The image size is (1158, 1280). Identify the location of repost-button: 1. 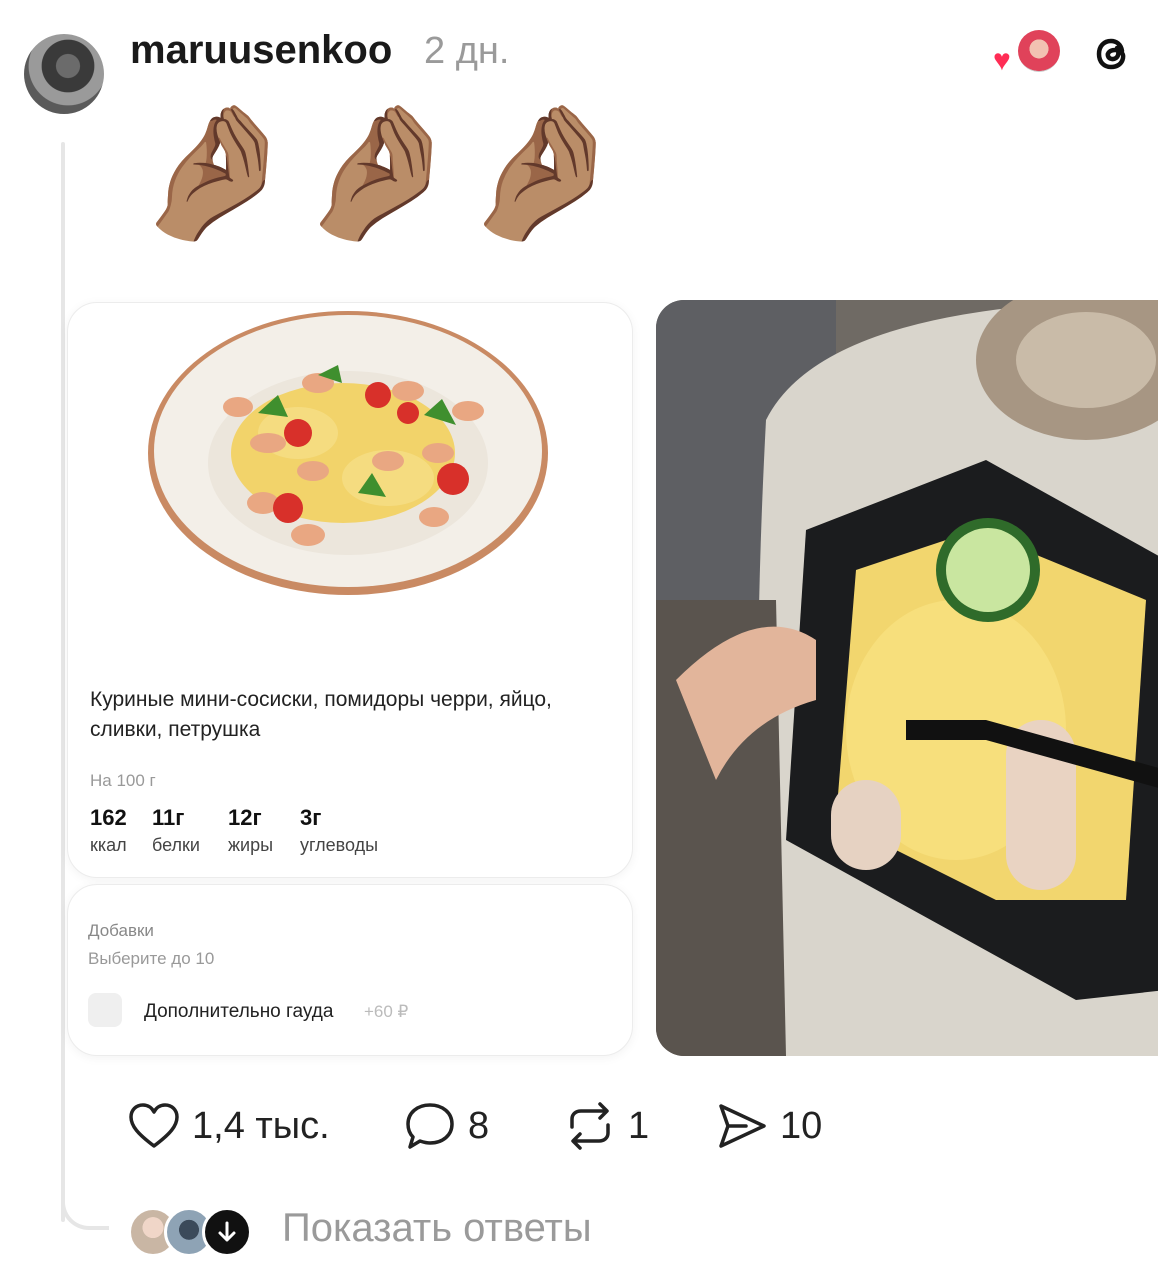
(606, 1126).